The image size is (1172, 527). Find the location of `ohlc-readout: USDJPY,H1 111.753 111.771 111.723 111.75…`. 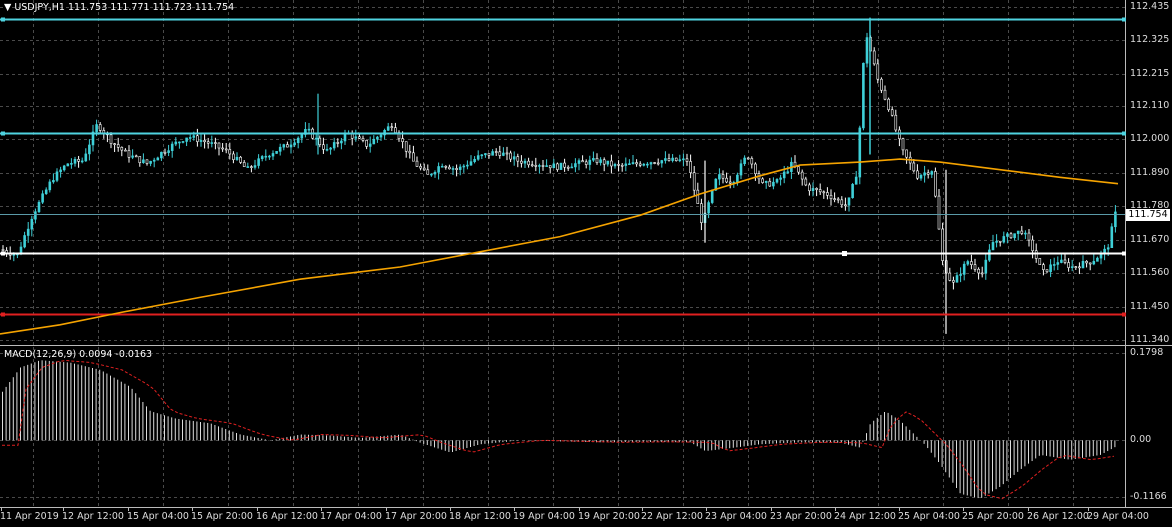

ohlc-readout: USDJPY,H1 111.753 111.771 111.723 111.75… is located at coordinates (124, 7).